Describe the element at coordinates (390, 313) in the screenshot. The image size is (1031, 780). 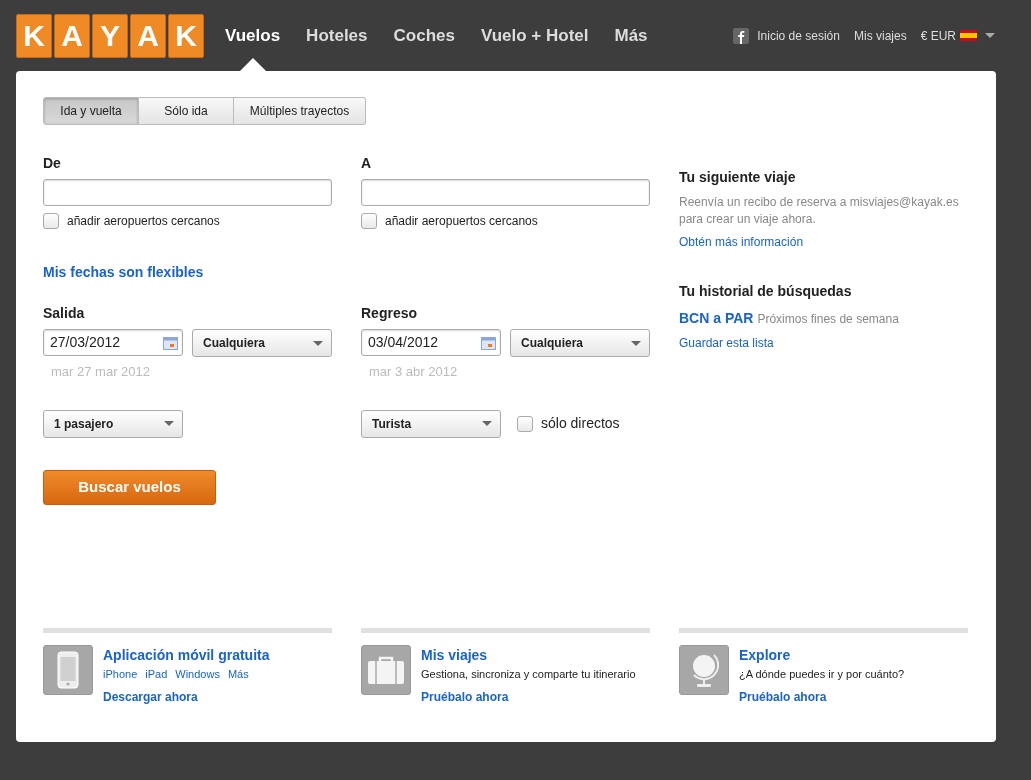
I see `field-label: Regreso` at that location.